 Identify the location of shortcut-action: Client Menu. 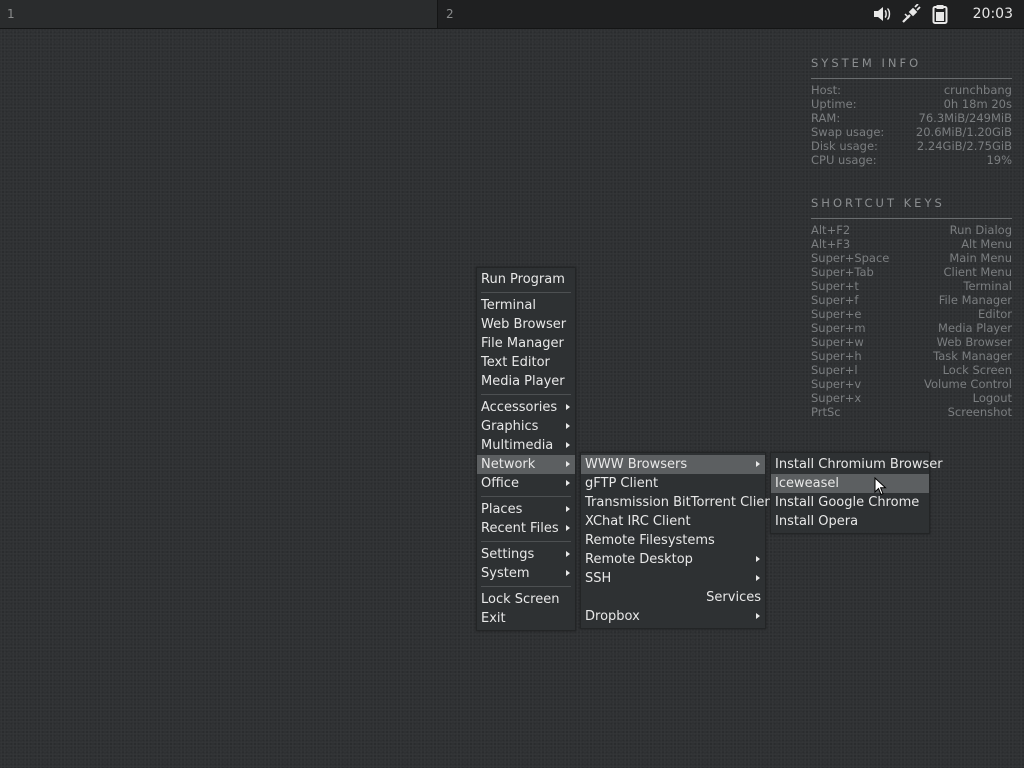
(977, 272).